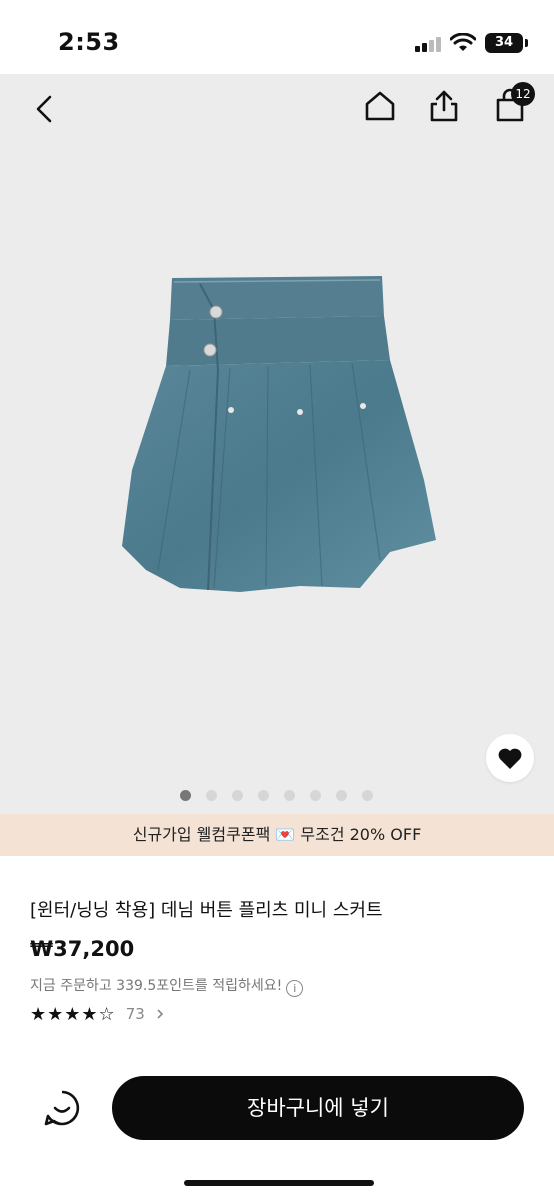 This screenshot has height=1200, width=554. I want to click on signal-icon, so click(428, 44).